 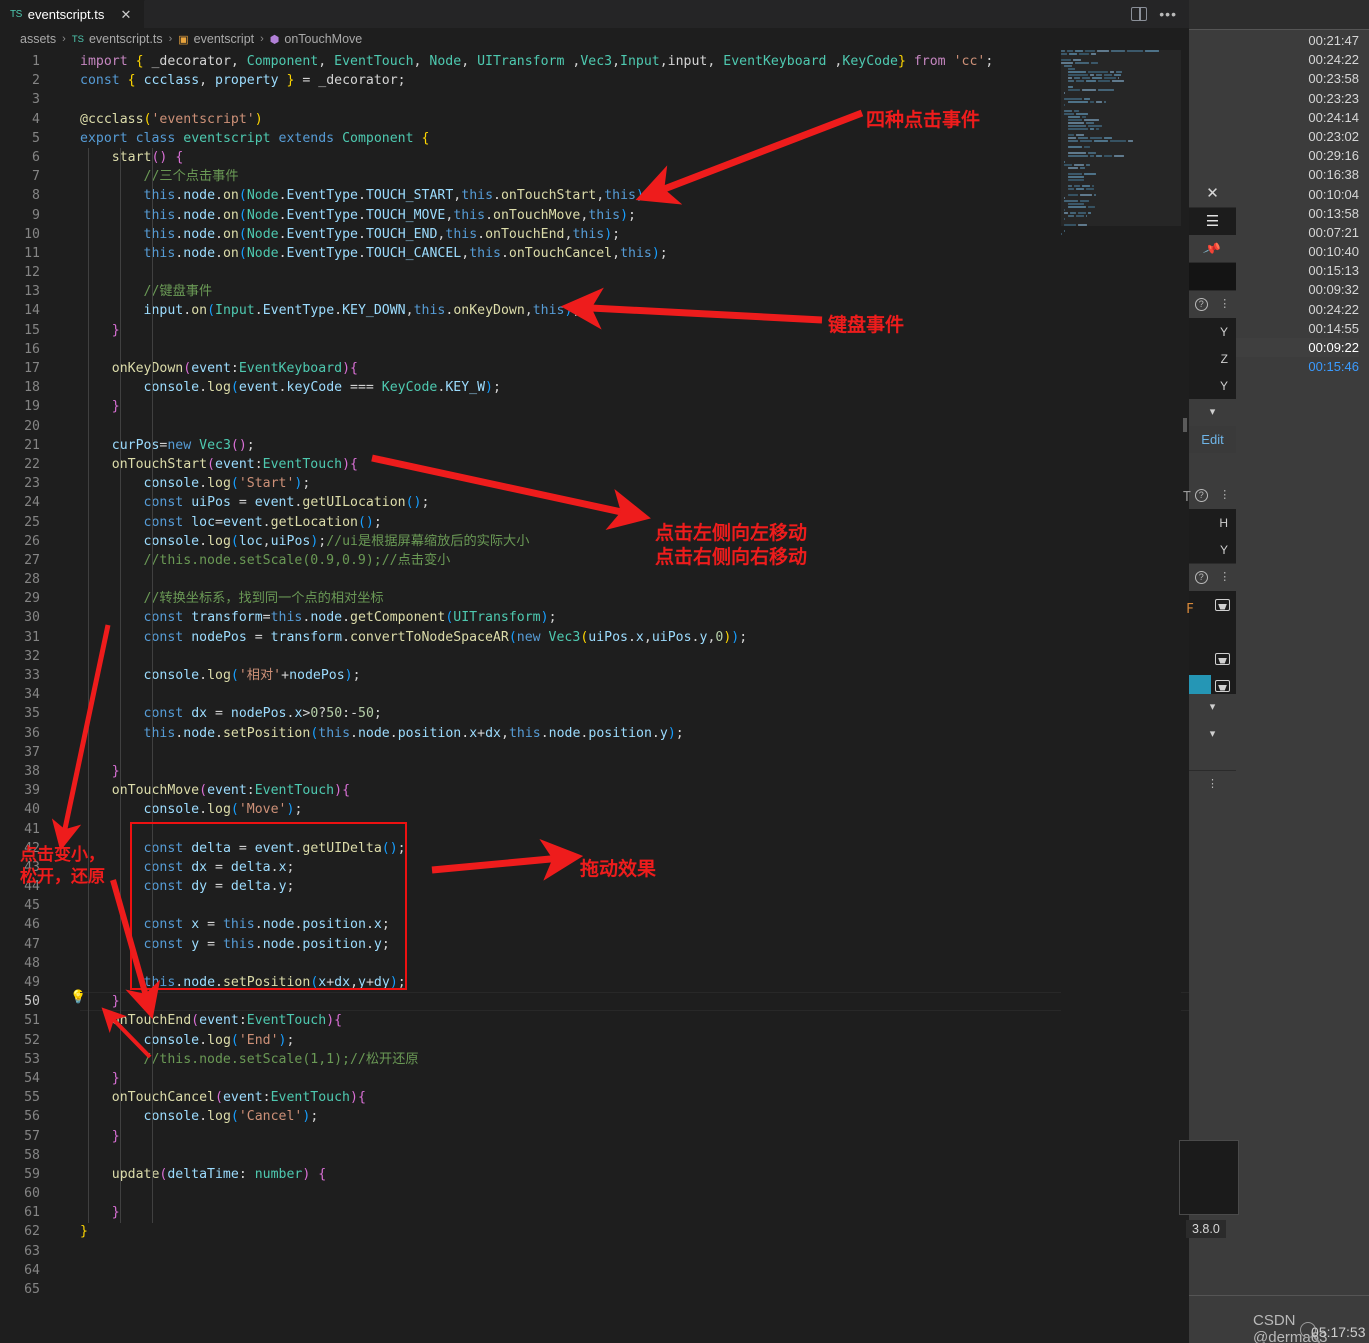 What do you see at coordinates (323, 39) in the screenshot?
I see `breadcrumb-method: onTouchMove` at bounding box center [323, 39].